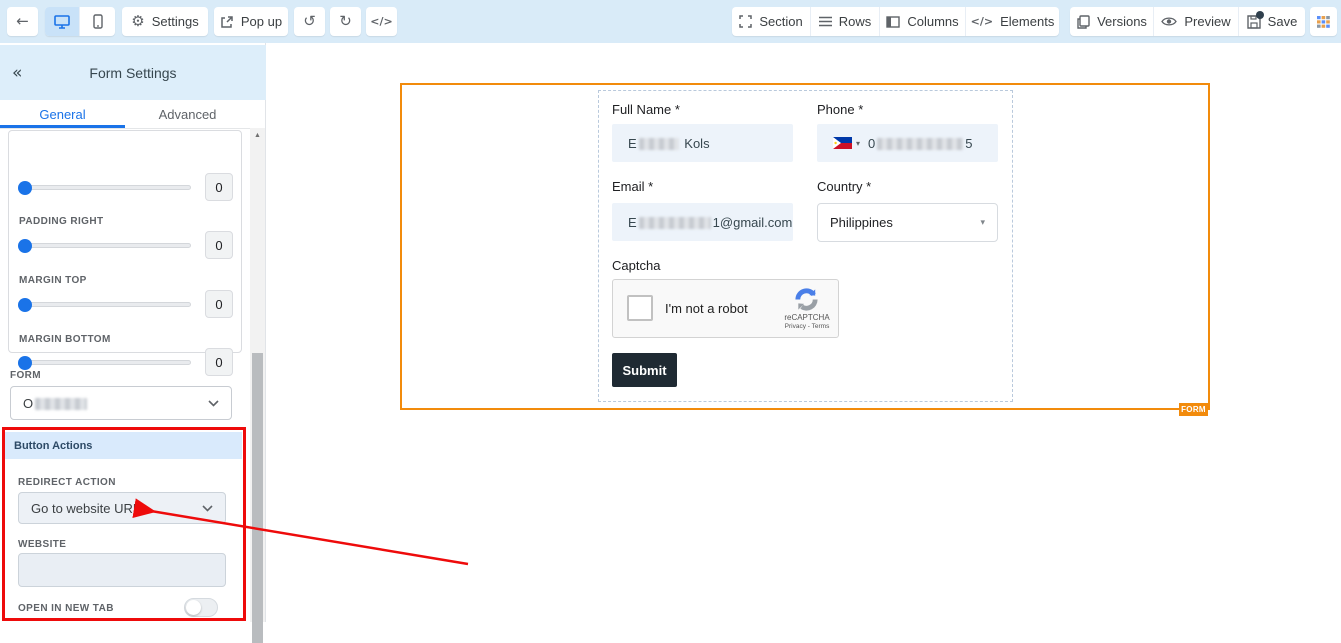 Image resolution: width=1341 pixels, height=643 pixels. Describe the element at coordinates (26, 375) in the screenshot. I see `form-select-label: FORM` at that location.